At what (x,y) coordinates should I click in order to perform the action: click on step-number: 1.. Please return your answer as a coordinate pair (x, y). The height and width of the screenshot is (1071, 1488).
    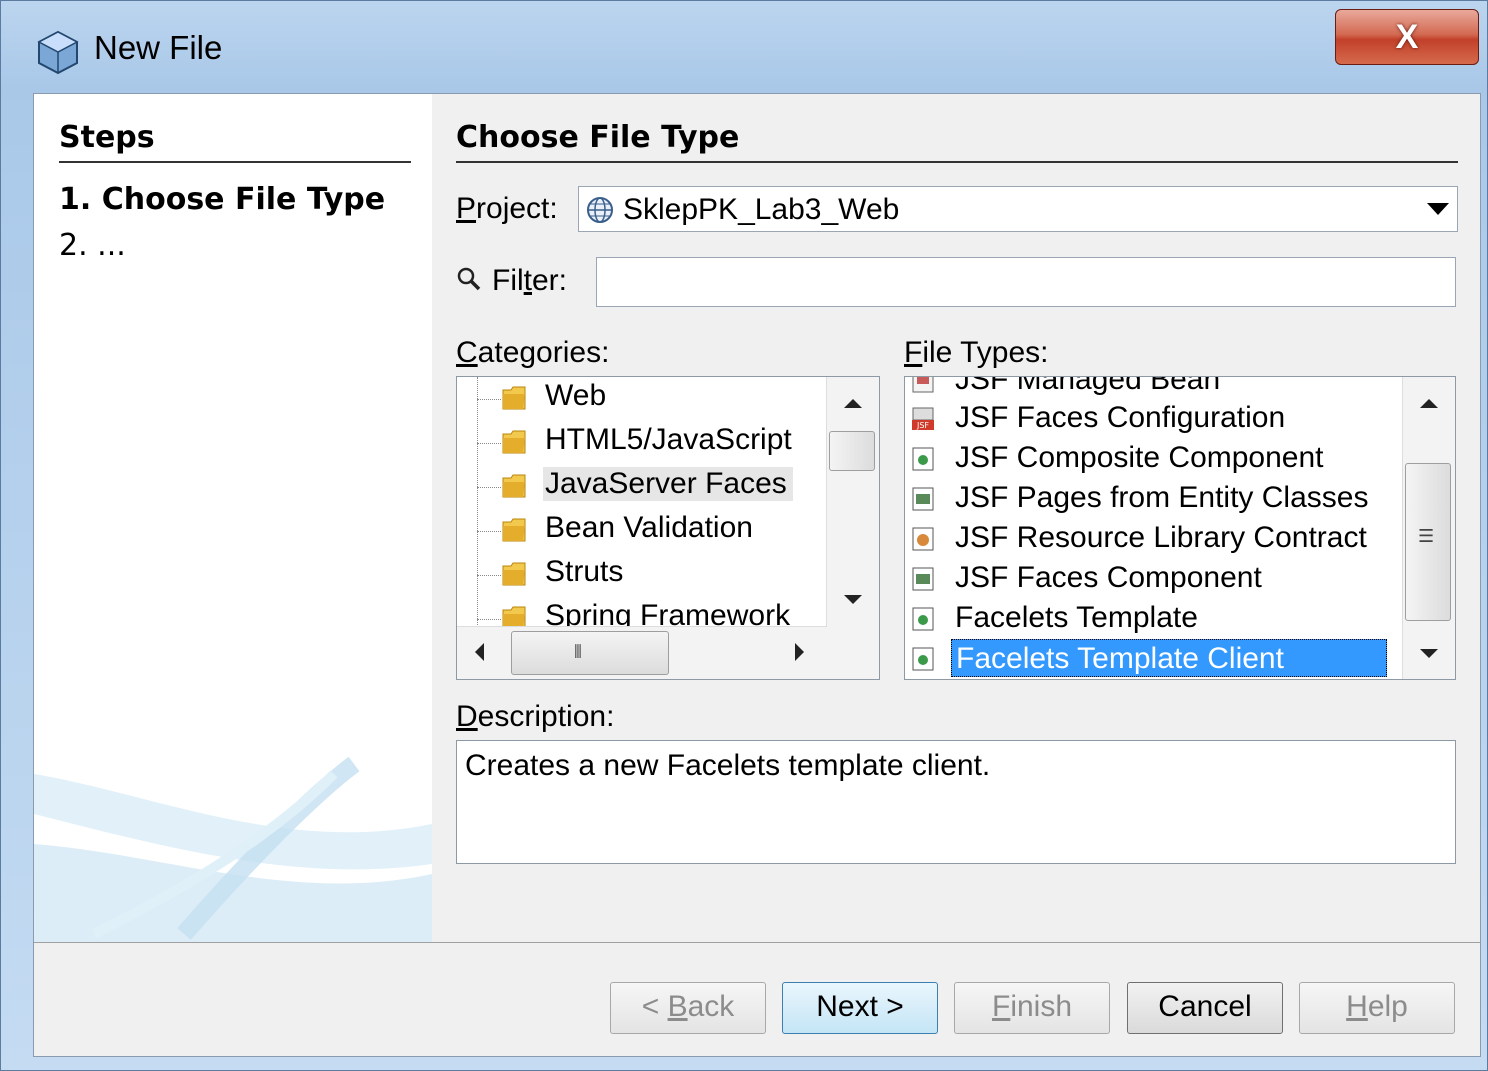
    Looking at the image, I should click on (75, 199).